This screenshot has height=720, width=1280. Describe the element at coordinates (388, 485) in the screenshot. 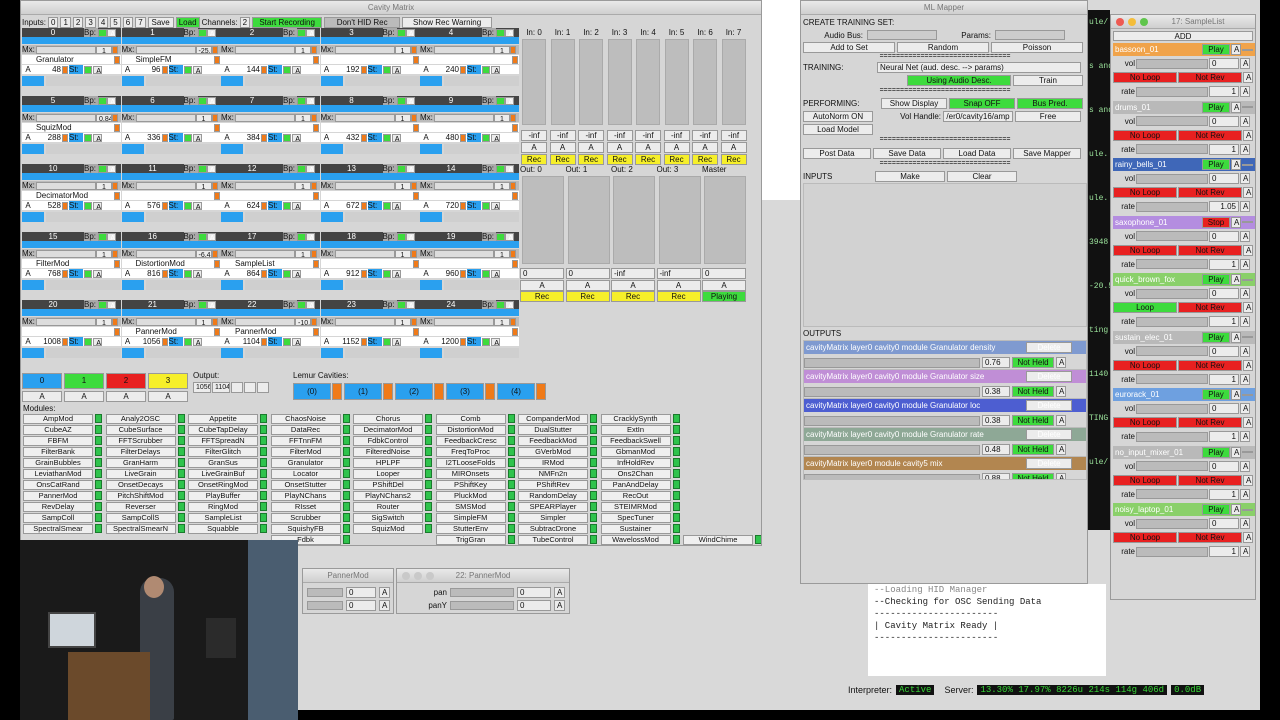

I see `module-button: PShiftDel` at that location.